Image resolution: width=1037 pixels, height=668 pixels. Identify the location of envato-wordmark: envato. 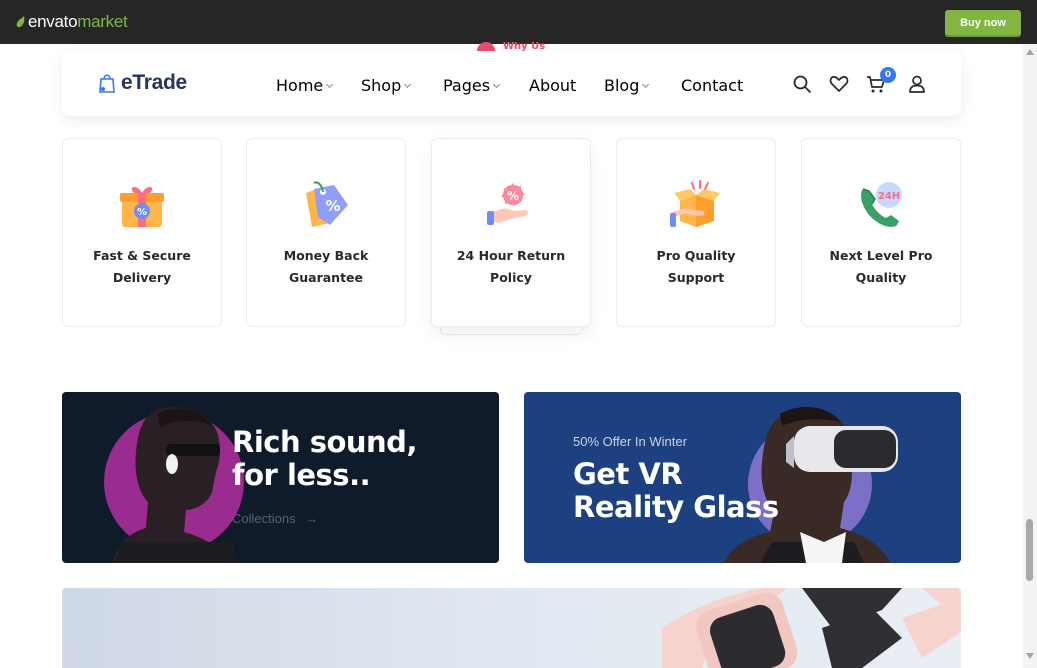
(53, 21).